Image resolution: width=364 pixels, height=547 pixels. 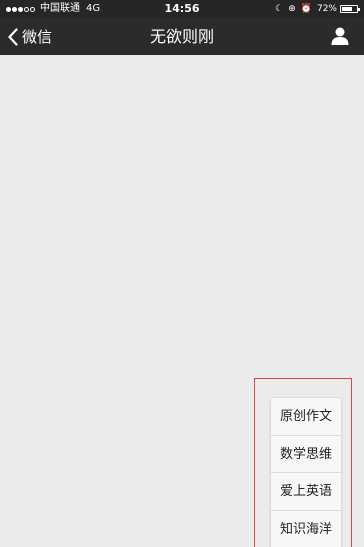 What do you see at coordinates (306, 454) in the screenshot?
I see `menu-item-math-thinking: 数学思维` at bounding box center [306, 454].